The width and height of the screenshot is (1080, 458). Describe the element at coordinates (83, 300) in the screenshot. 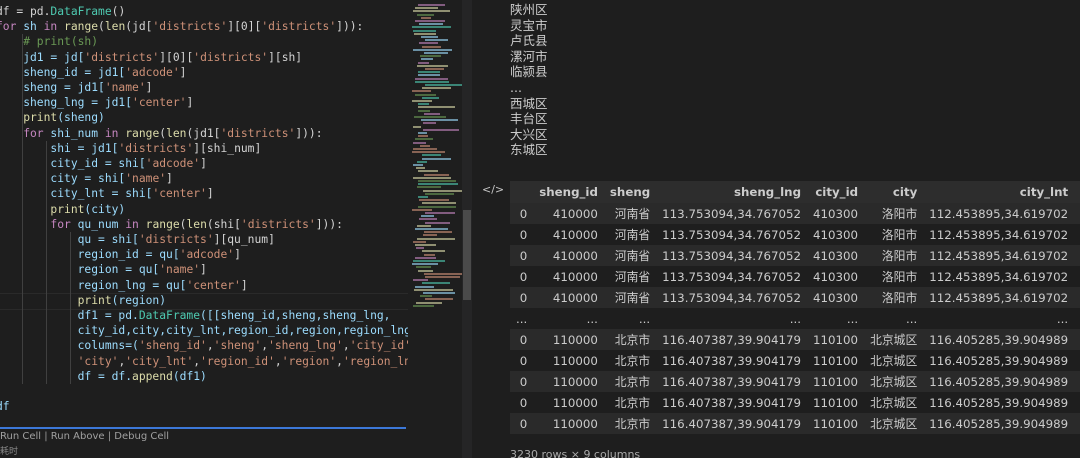

I see `code-line: print(region)` at that location.